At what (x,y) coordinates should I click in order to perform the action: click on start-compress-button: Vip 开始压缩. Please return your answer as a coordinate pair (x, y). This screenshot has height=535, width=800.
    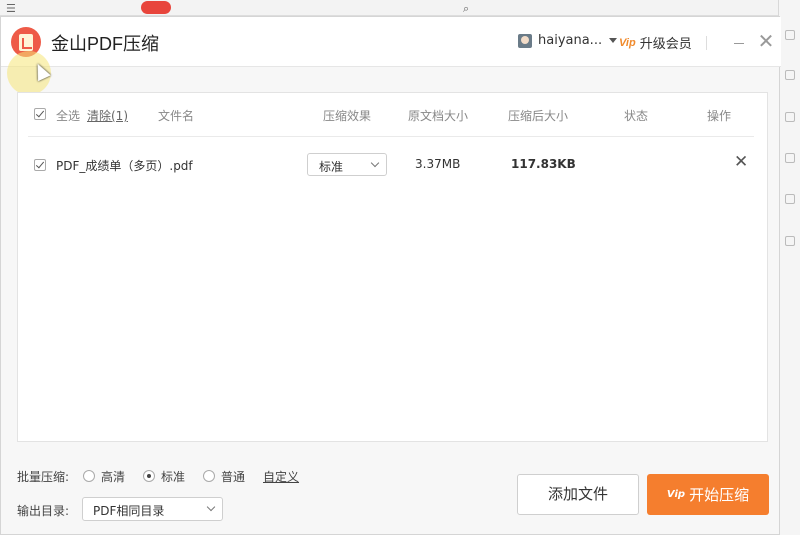
    Looking at the image, I should click on (708, 494).